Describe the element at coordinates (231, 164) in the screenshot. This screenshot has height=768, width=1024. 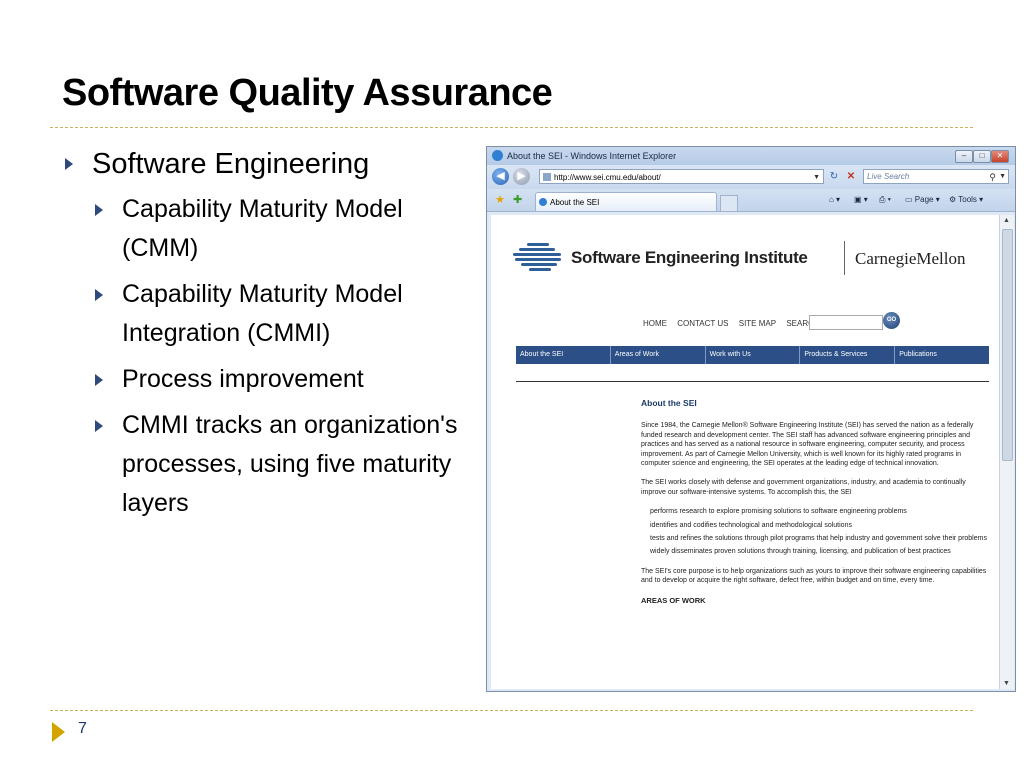
I see `bullet-text: Software Engineering` at that location.